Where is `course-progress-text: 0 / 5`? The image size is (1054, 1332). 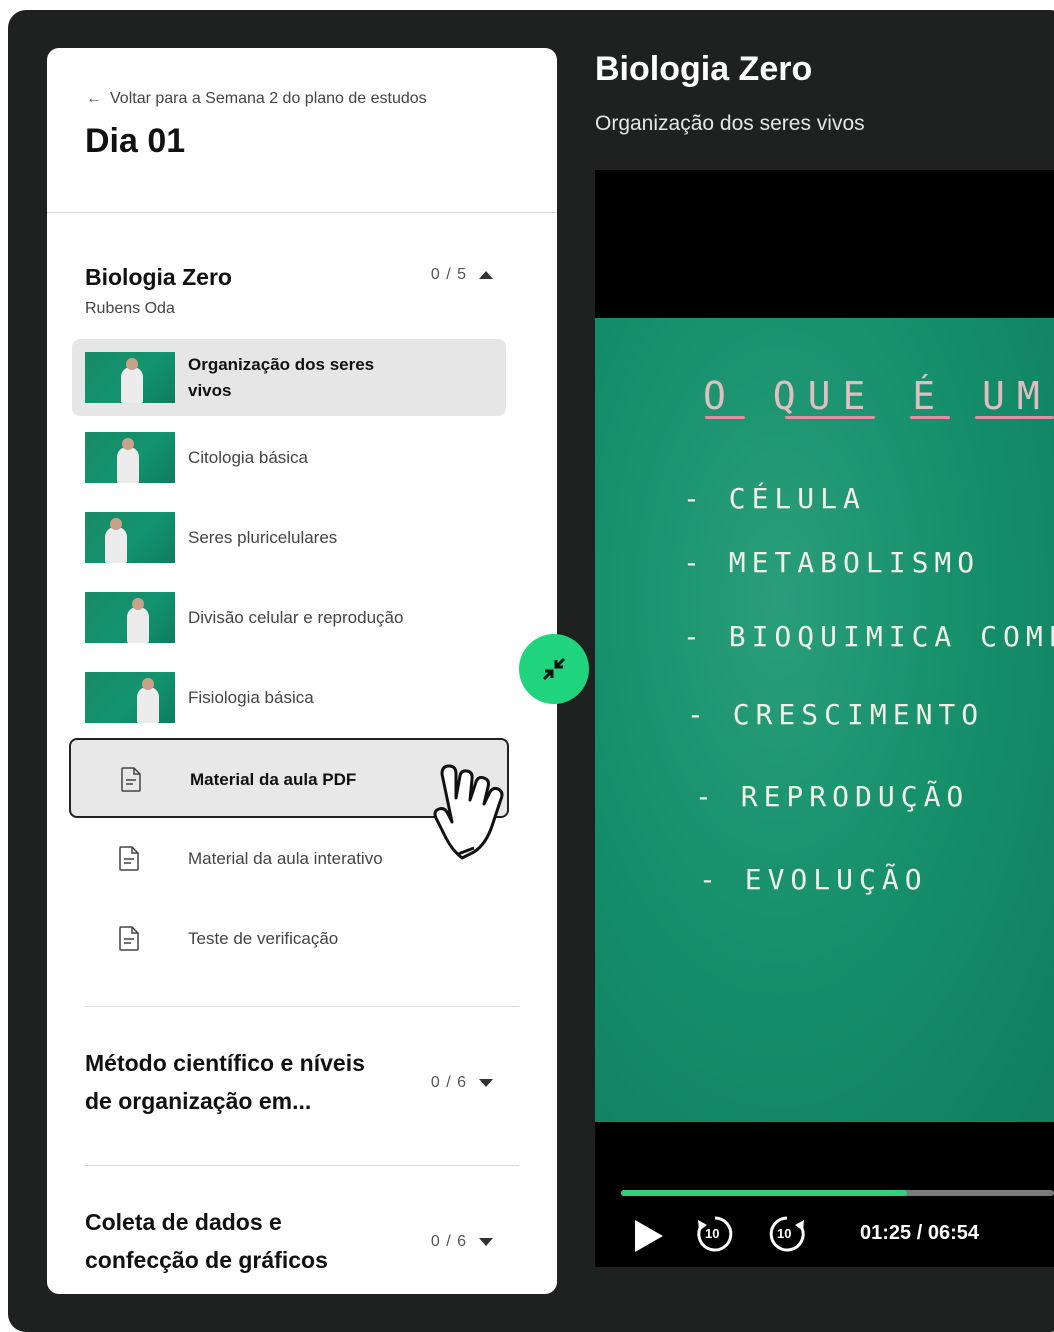
course-progress-text: 0 / 5 is located at coordinates (448, 274).